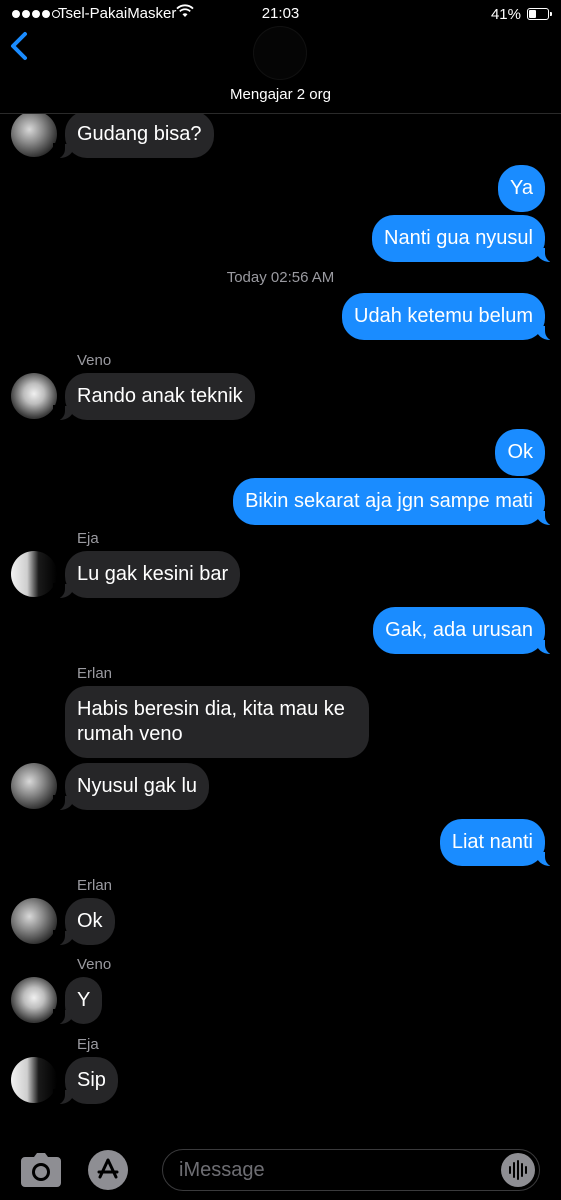  Describe the element at coordinates (280, 277) in the screenshot. I see `message-timestamp: Today 02:56 AM` at that location.